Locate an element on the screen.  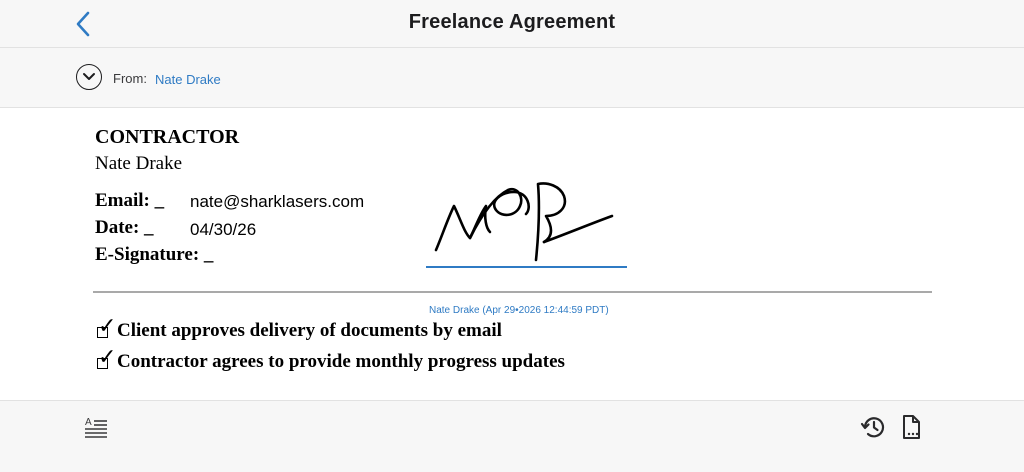
date-label: Date: _ is located at coordinates (124, 227).